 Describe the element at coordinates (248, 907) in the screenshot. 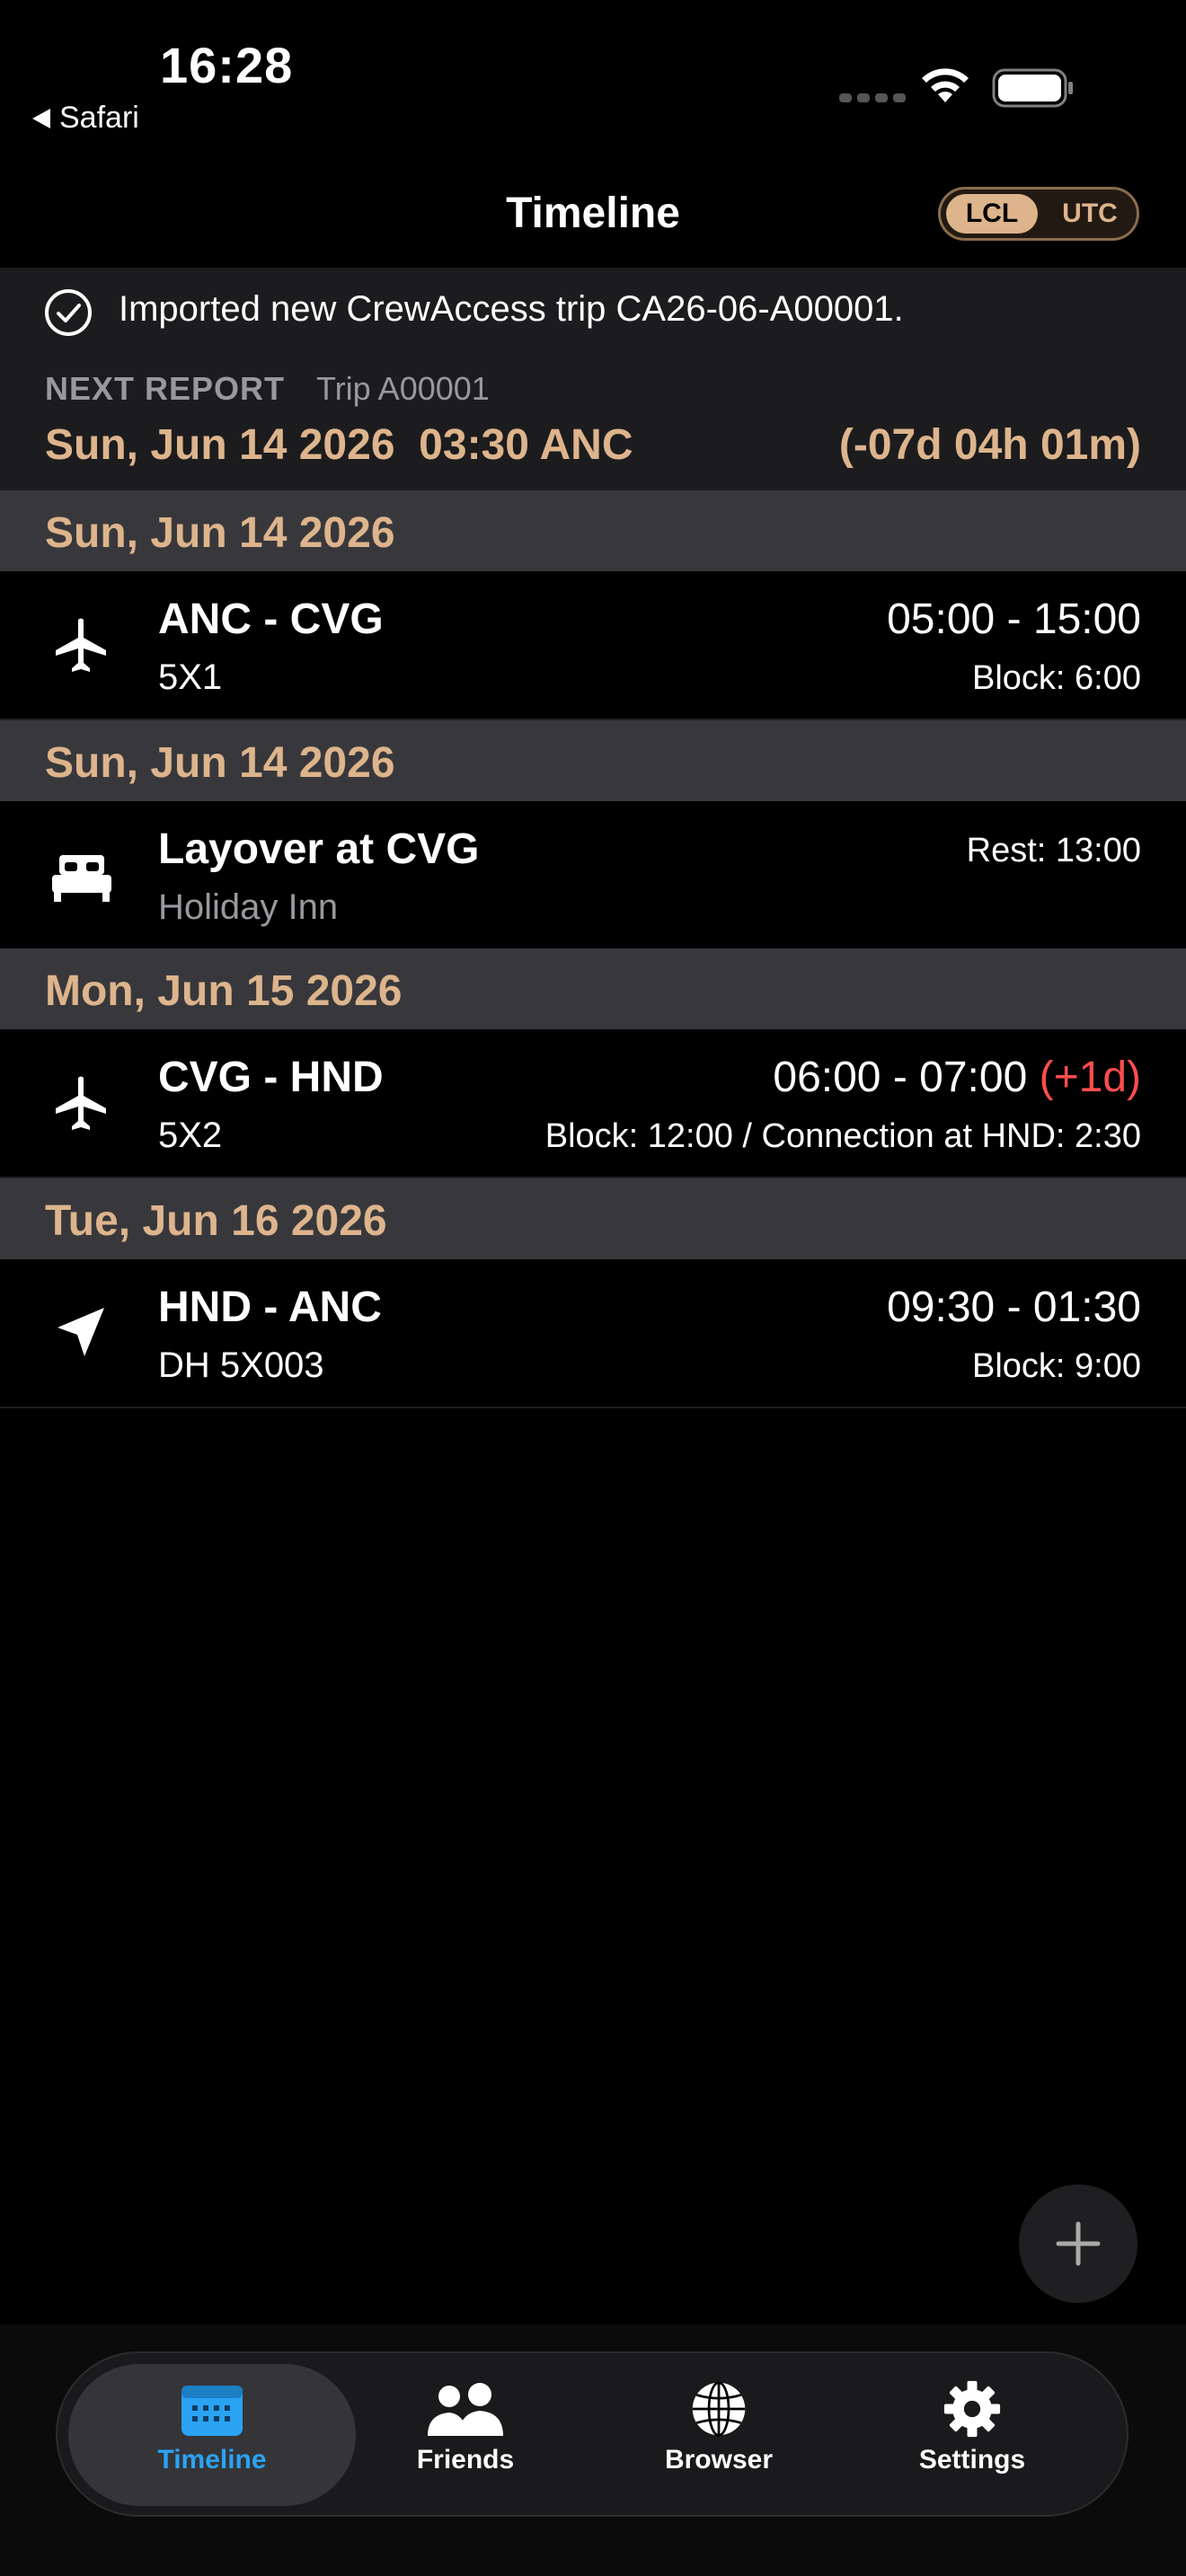

I see `row-subtitle: Holiday Inn` at that location.